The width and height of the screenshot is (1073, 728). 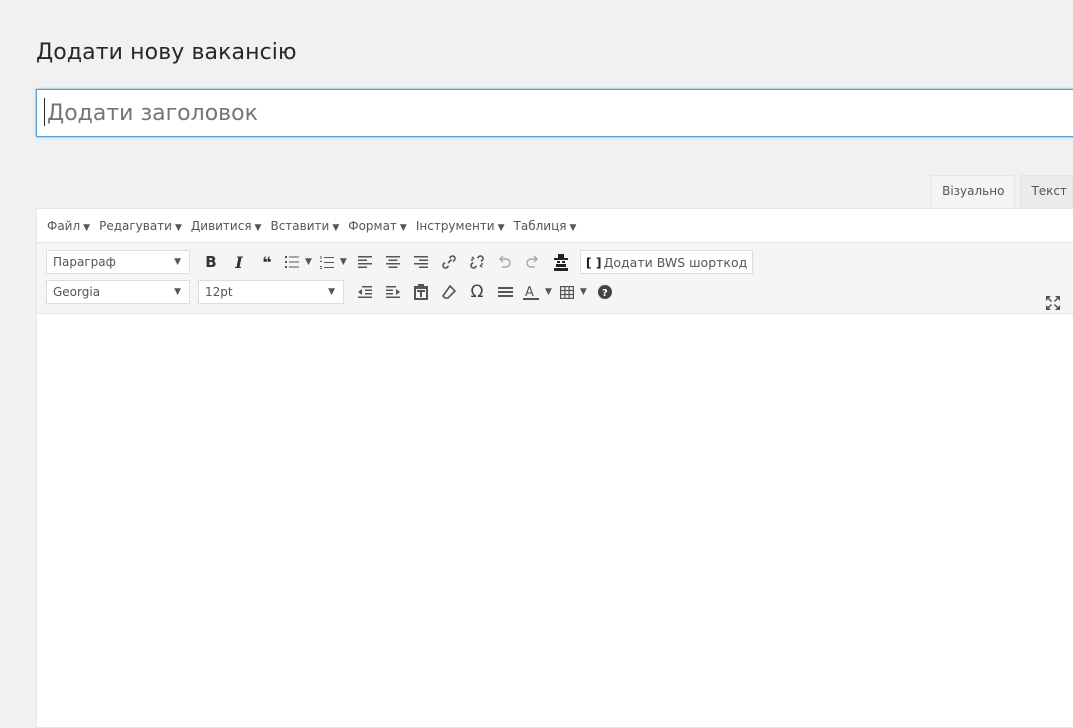 I want to click on font-size-value: 12pt, so click(x=219, y=292).